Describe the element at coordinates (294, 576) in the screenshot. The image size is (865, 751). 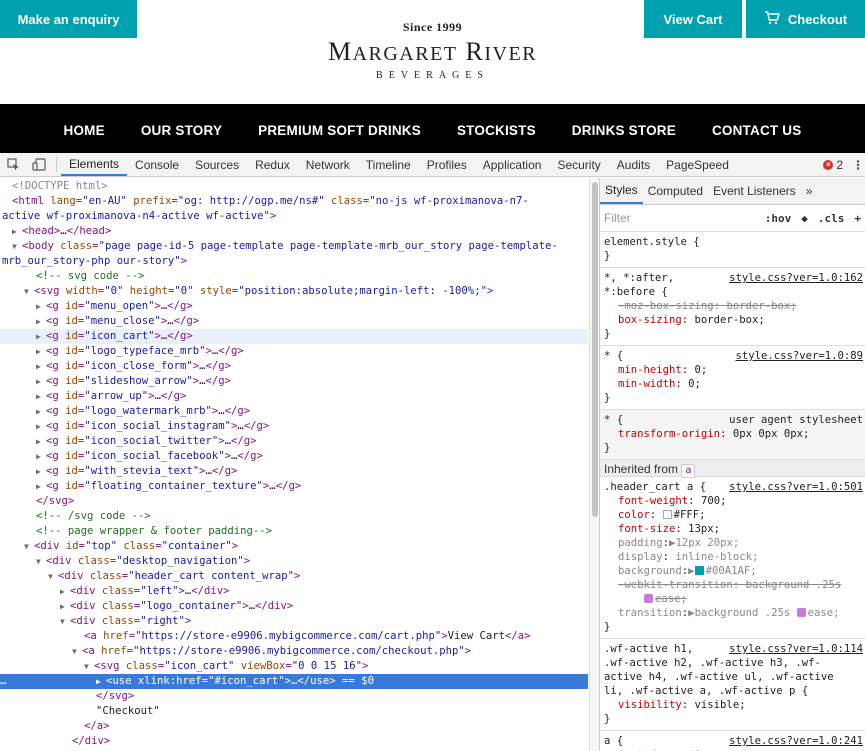
I see `tree-line: ▼ <div class="header_cart content_wrap">` at that location.